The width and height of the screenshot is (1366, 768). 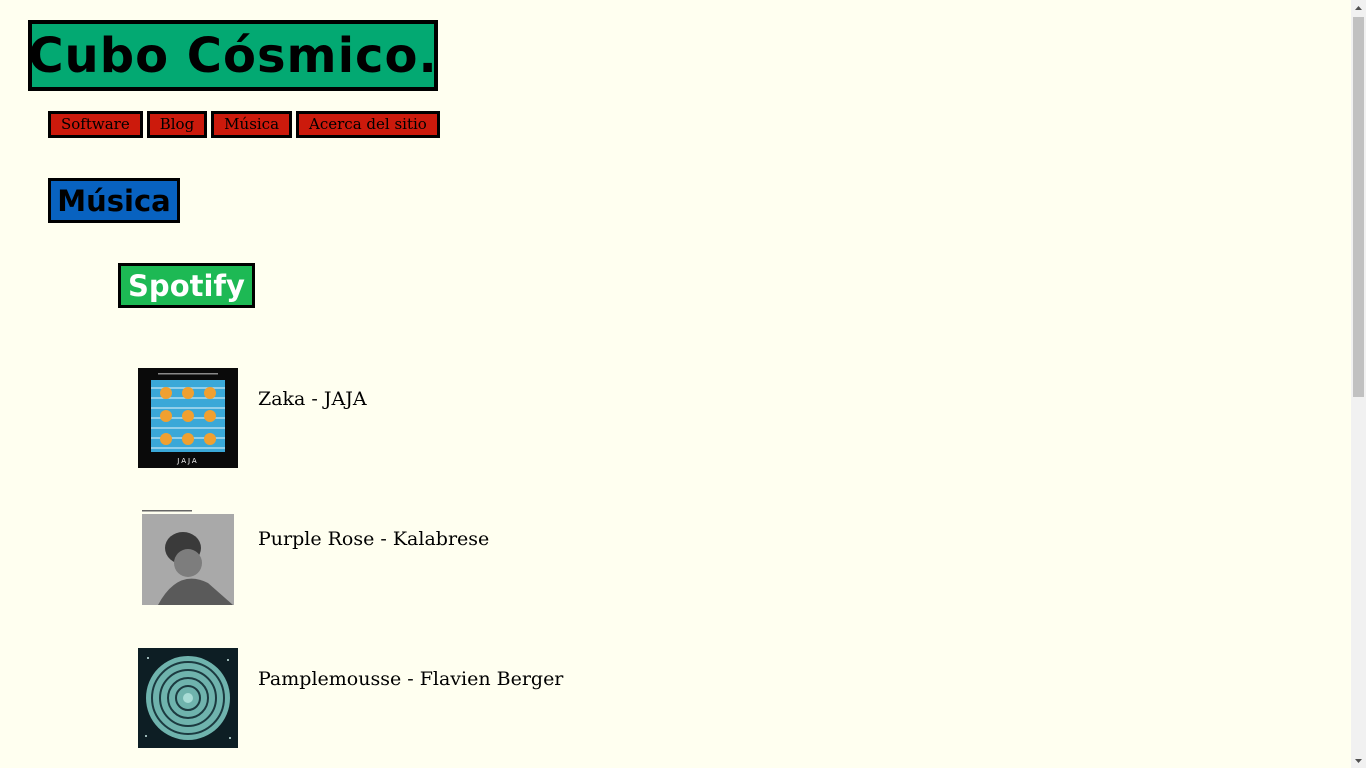 What do you see at coordinates (1358, 207) in the screenshot?
I see `scroll-thumb` at bounding box center [1358, 207].